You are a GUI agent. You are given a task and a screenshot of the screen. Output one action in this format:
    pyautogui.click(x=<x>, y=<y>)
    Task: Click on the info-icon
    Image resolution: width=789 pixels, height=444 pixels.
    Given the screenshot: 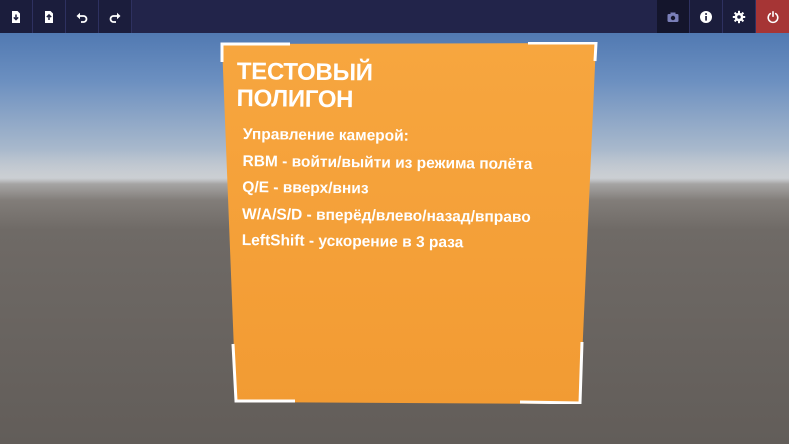 What is the action you would take?
    pyautogui.click(x=706, y=16)
    